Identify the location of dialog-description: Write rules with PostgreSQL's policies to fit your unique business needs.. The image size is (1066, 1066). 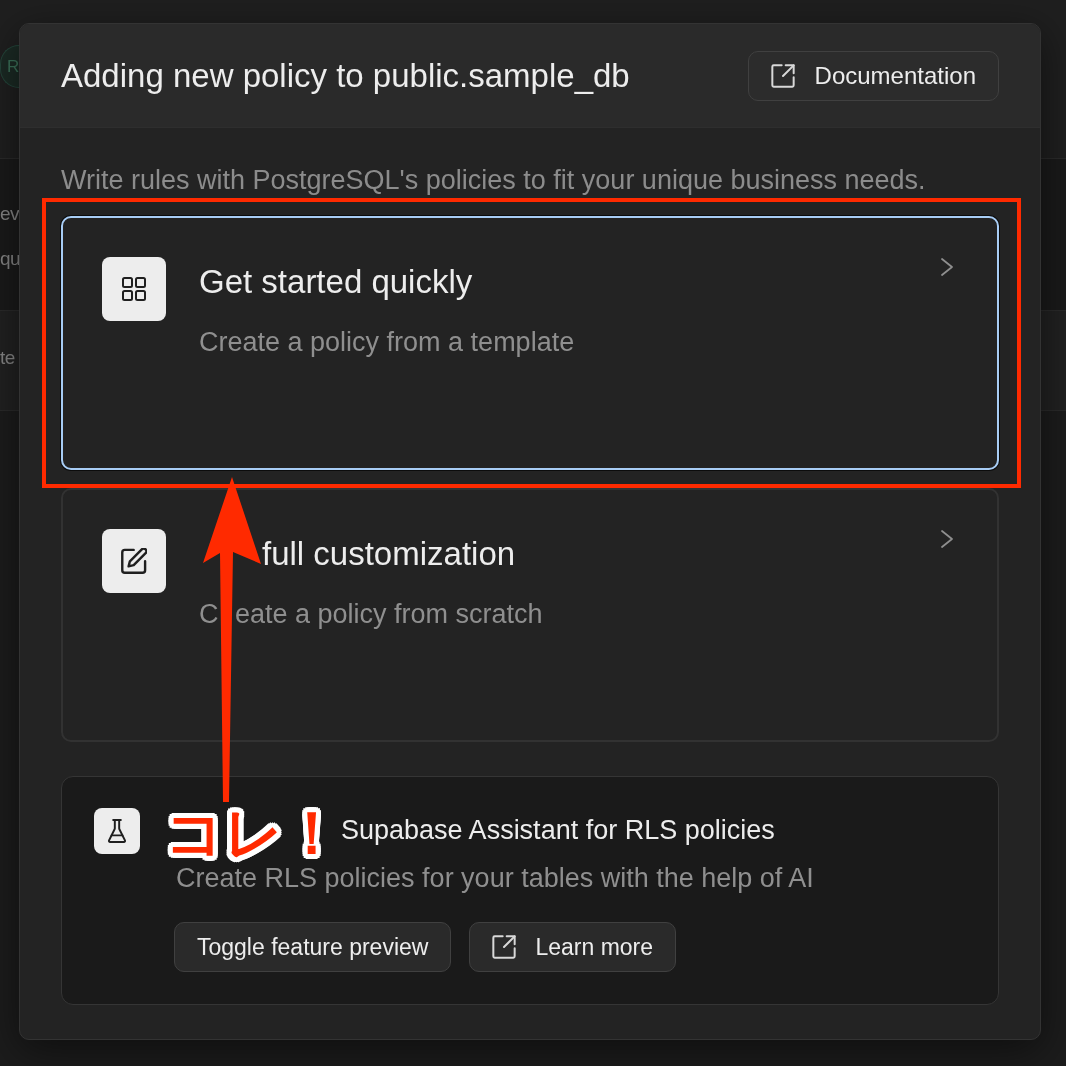
(494, 180).